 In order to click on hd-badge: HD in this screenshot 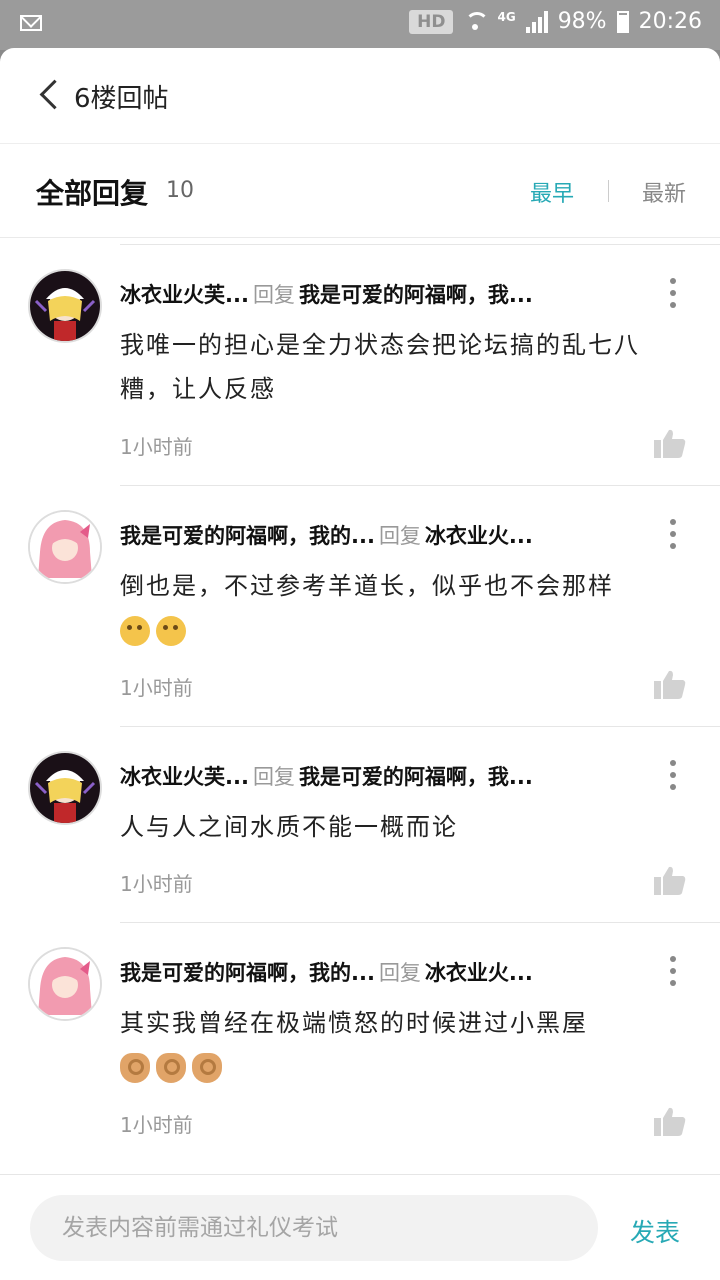, I will do `click(431, 21)`.